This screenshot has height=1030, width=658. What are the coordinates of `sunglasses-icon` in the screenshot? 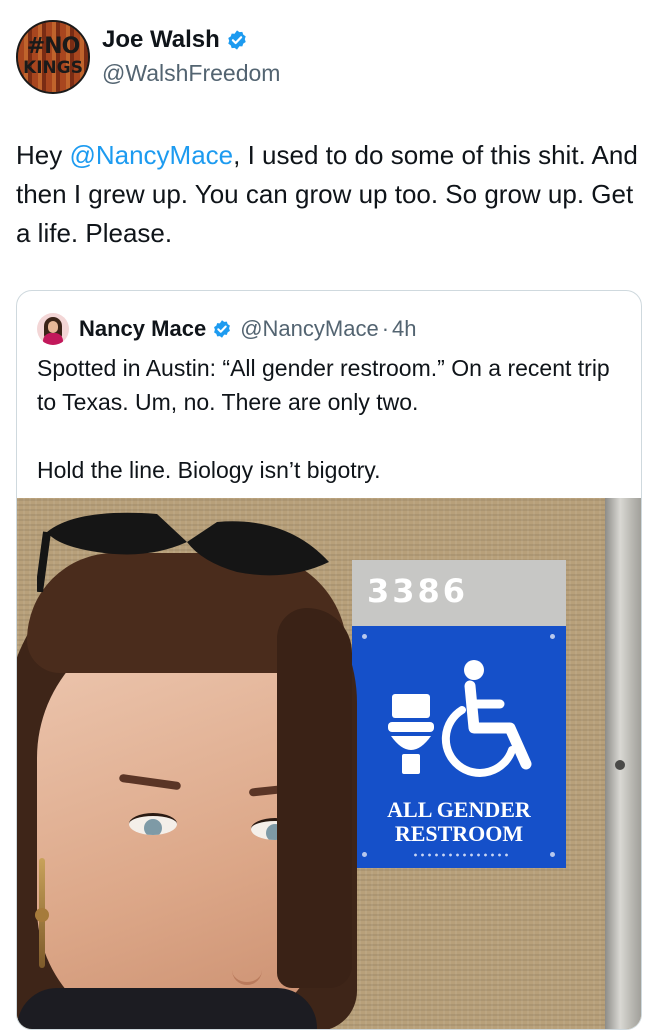 It's located at (183, 552).